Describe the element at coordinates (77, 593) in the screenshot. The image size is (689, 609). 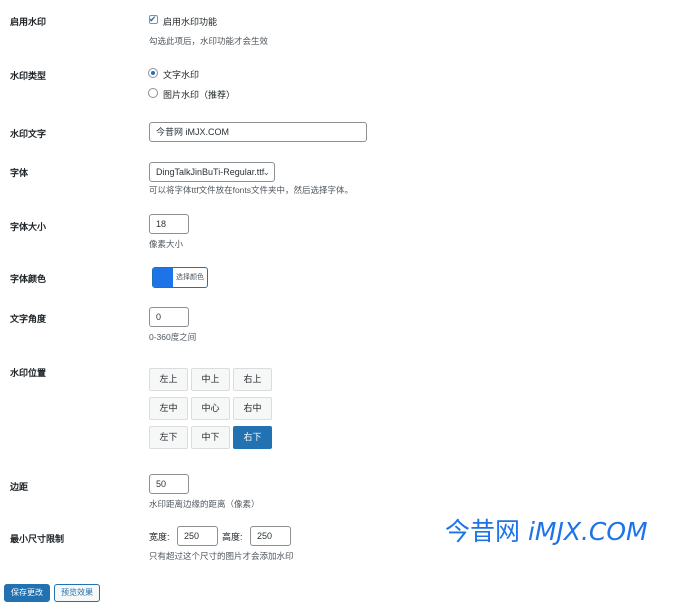
I see `preview-button: 预览效果` at that location.